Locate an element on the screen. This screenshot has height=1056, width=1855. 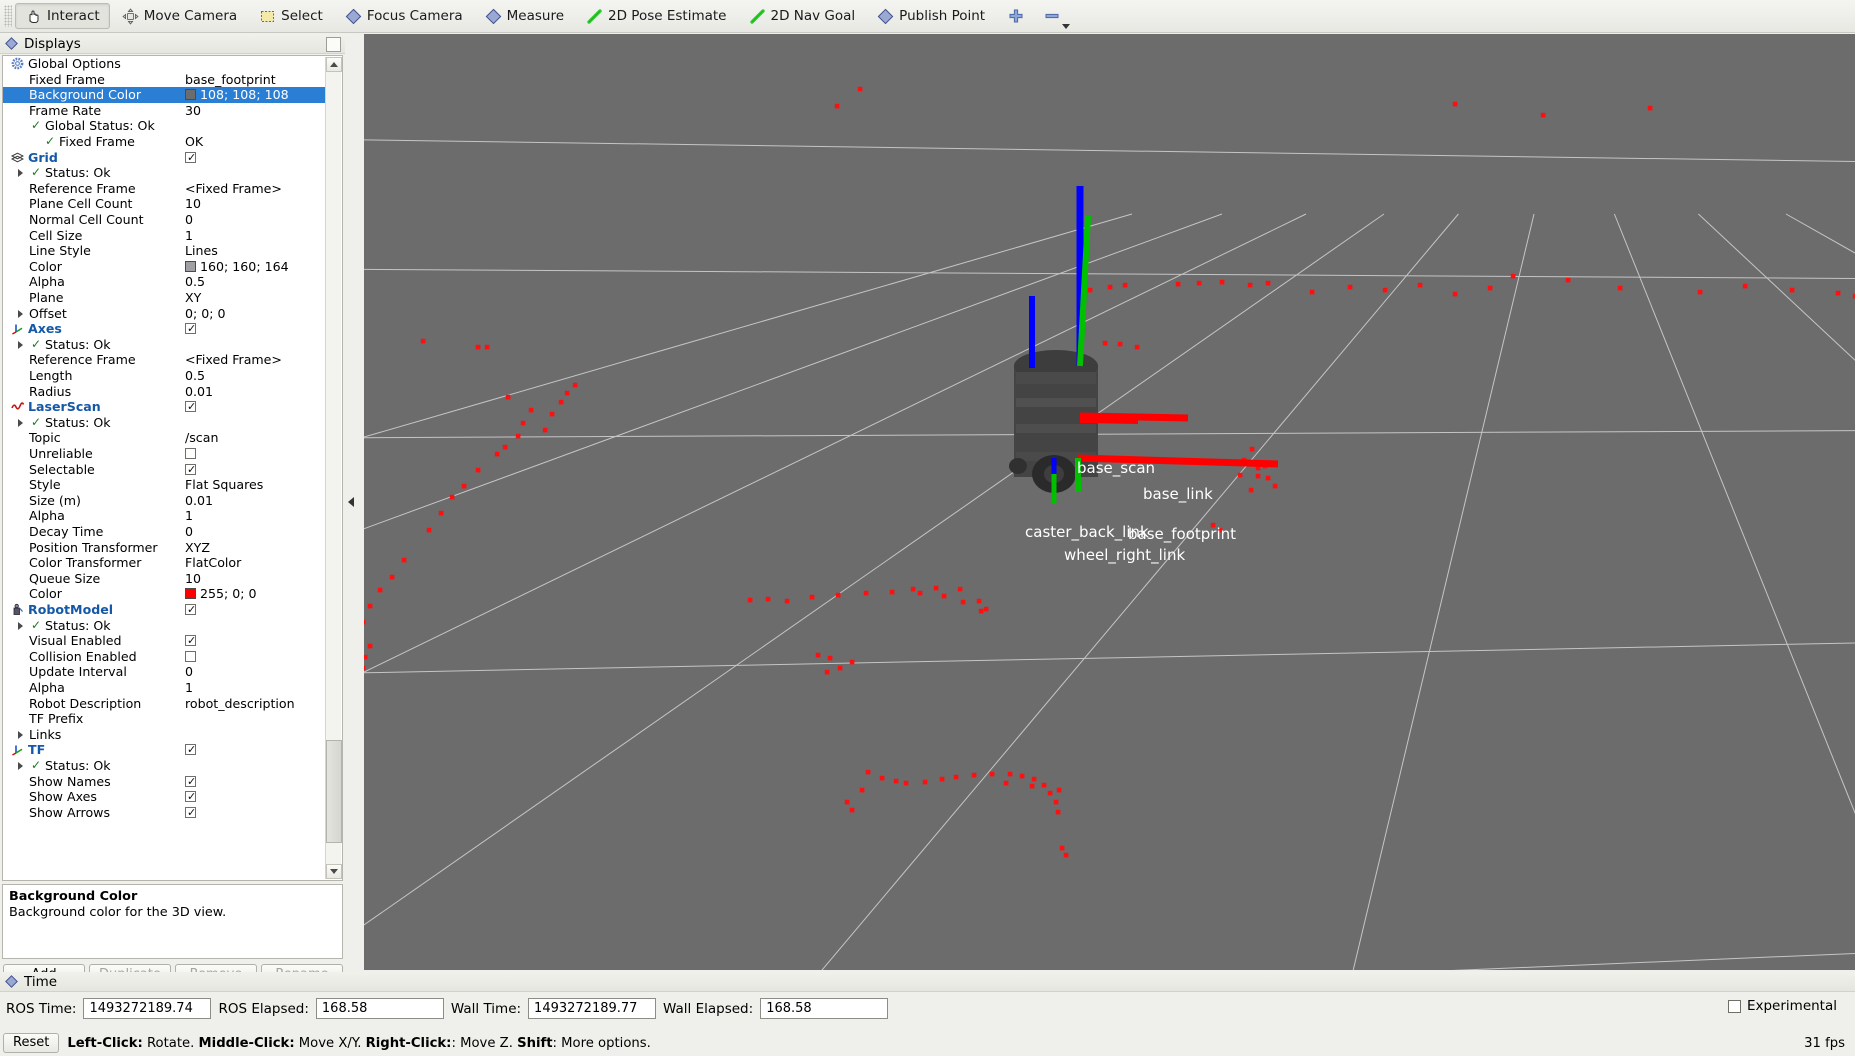
tree-row: Fixed Frame base_footprint is located at coordinates (164, 80).